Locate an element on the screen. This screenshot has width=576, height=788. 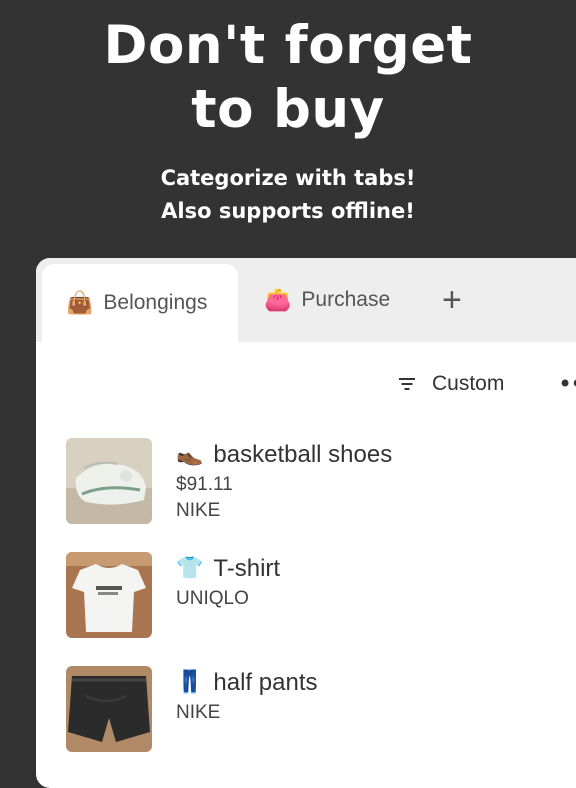
sort-button: Custom is located at coordinates (451, 384).